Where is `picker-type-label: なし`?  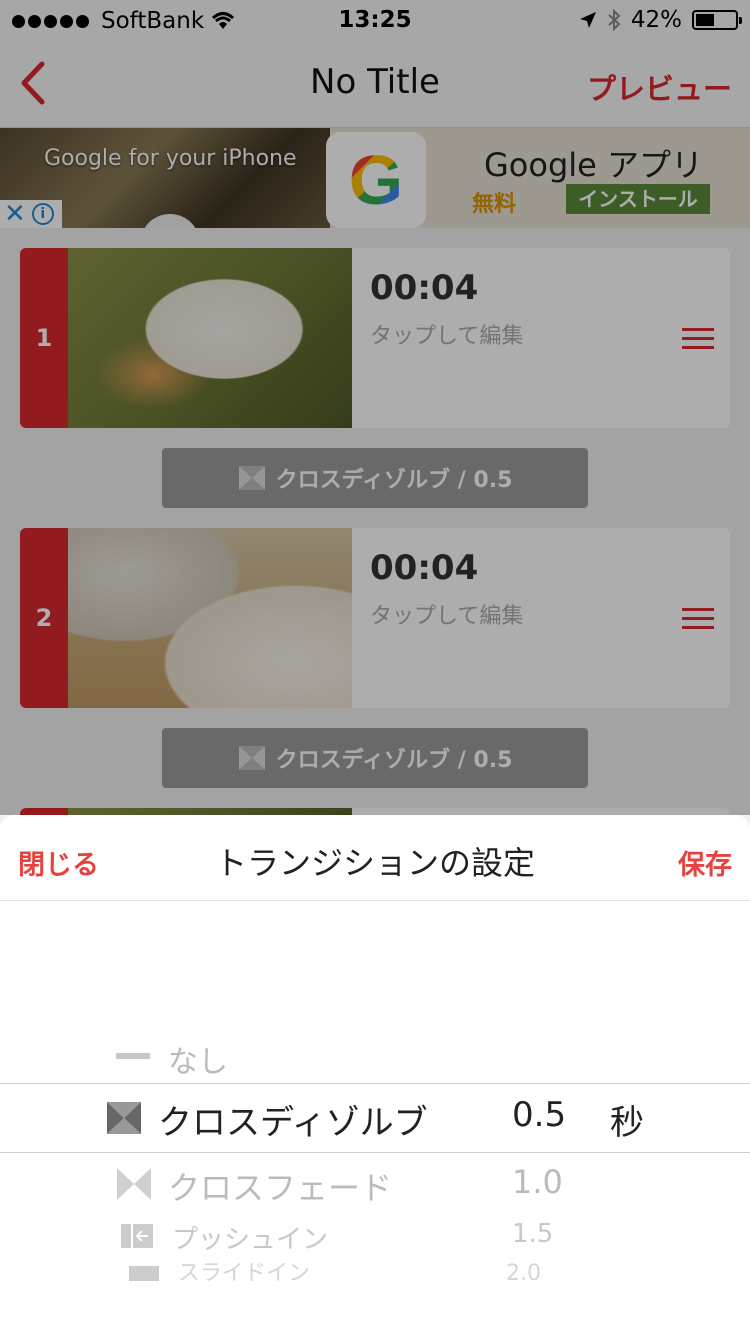 picker-type-label: なし is located at coordinates (198, 1062).